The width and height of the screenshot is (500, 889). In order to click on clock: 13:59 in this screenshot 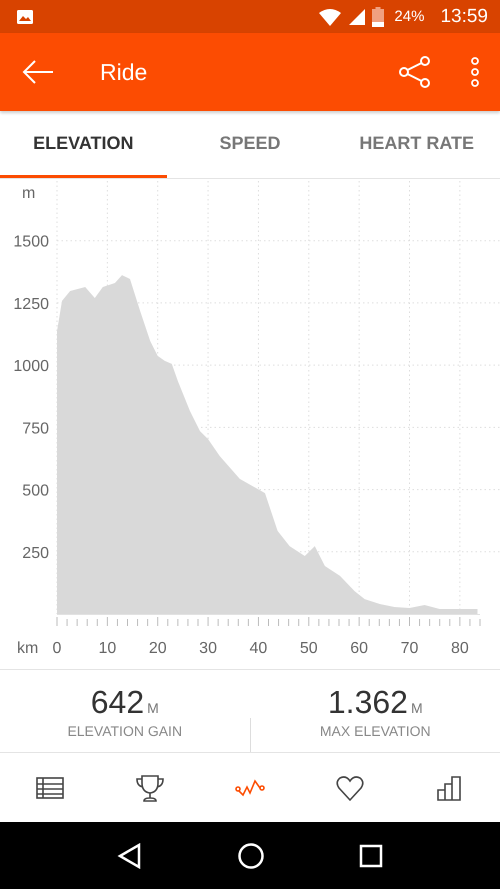, I will do `click(464, 17)`.